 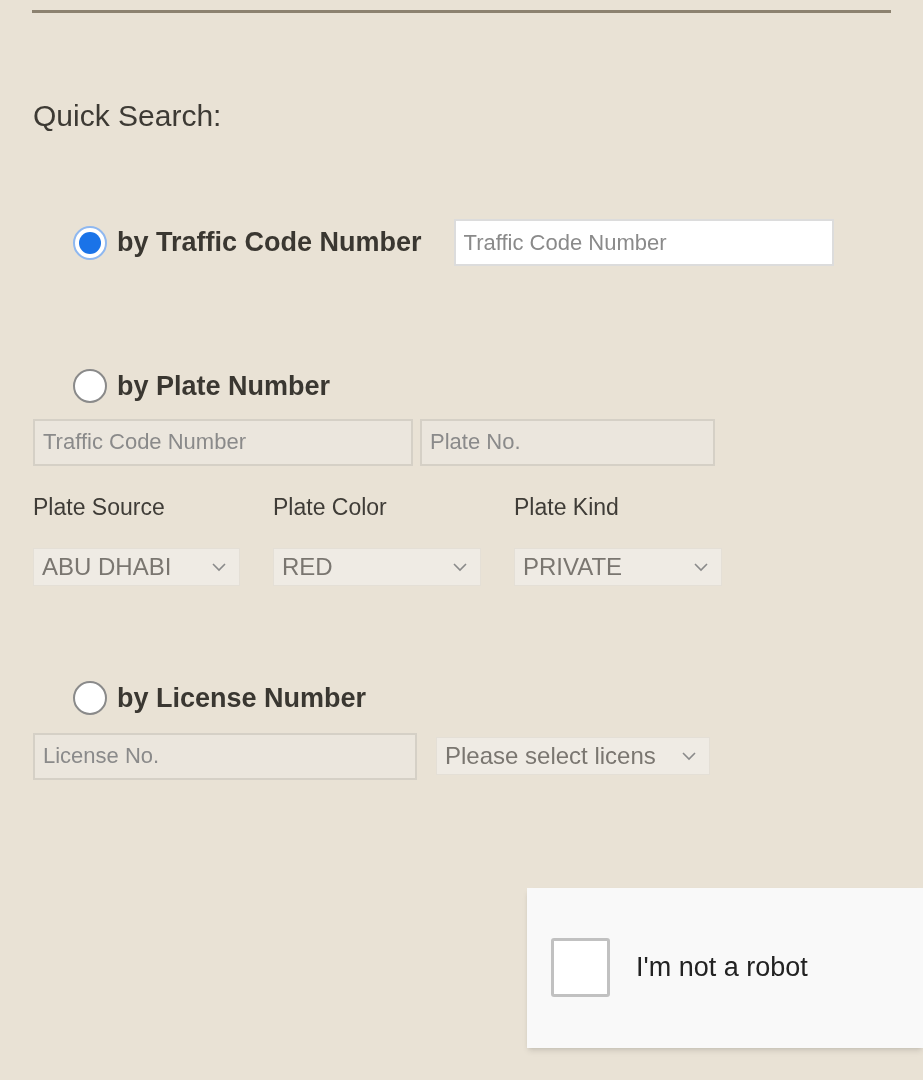 I want to click on option-label: by Traffic Code Number, so click(x=269, y=243).